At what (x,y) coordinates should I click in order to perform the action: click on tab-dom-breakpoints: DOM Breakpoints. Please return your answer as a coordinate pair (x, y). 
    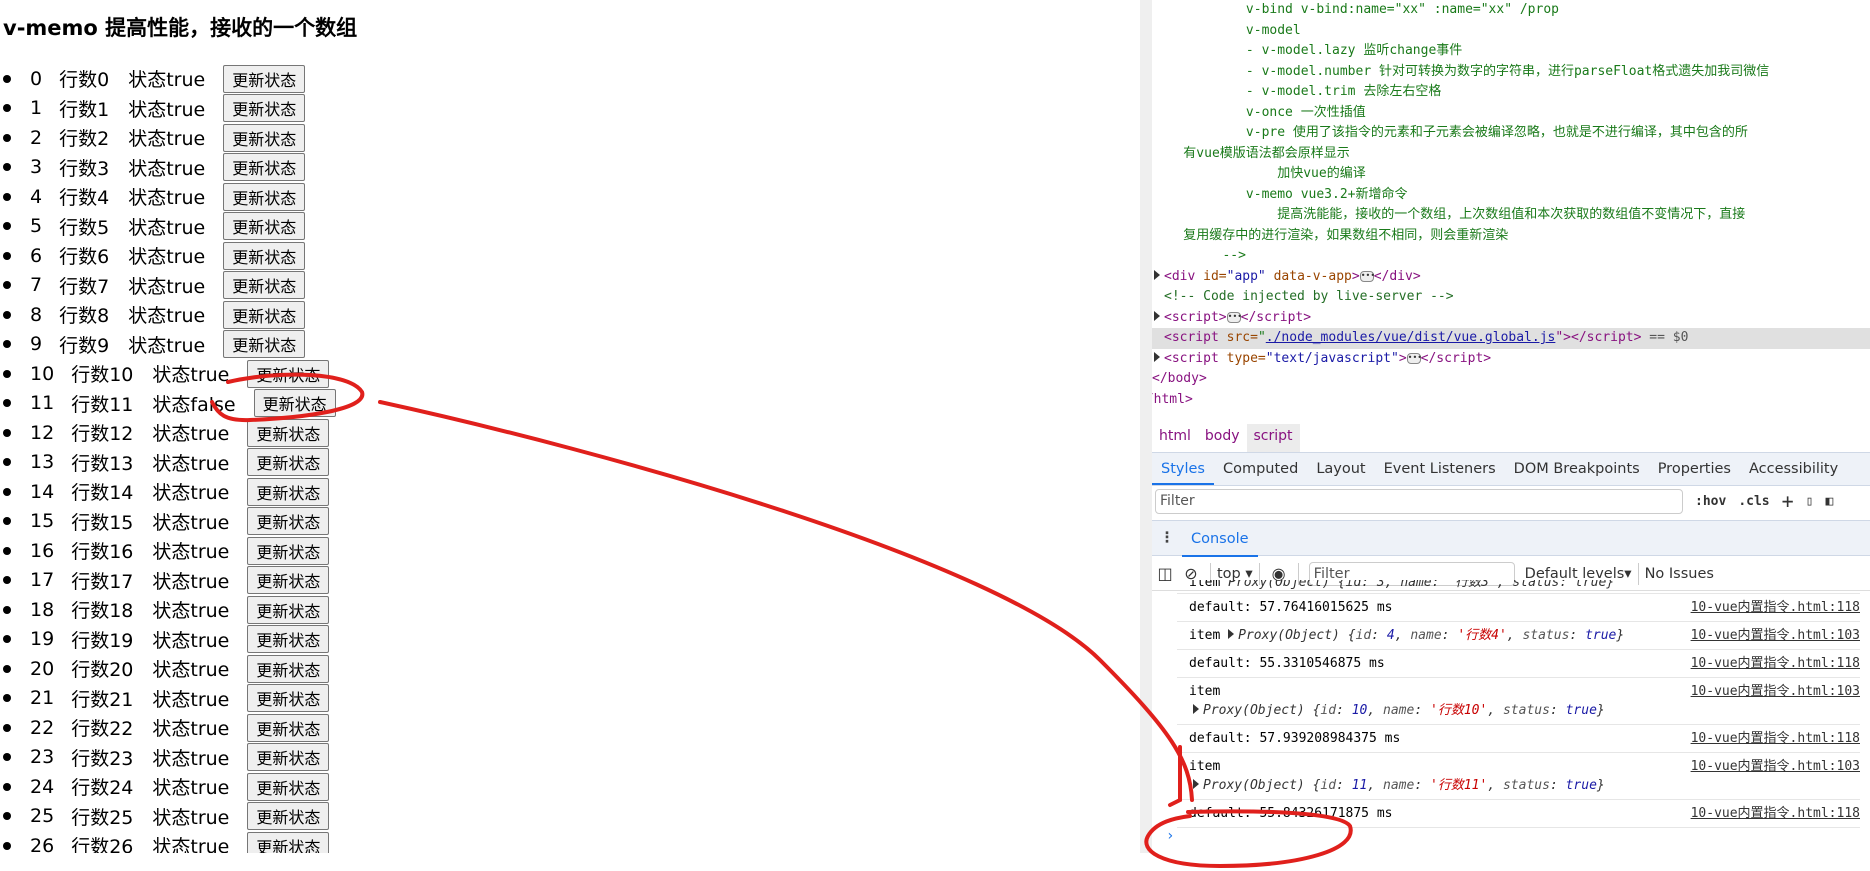
    Looking at the image, I should click on (1577, 469).